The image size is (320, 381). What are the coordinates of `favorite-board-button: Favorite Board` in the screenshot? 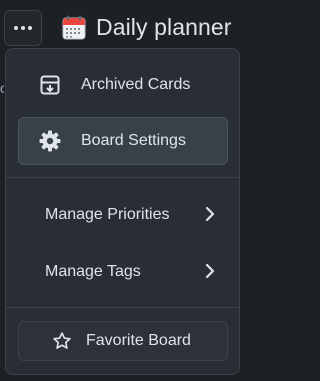 It's located at (123, 341).